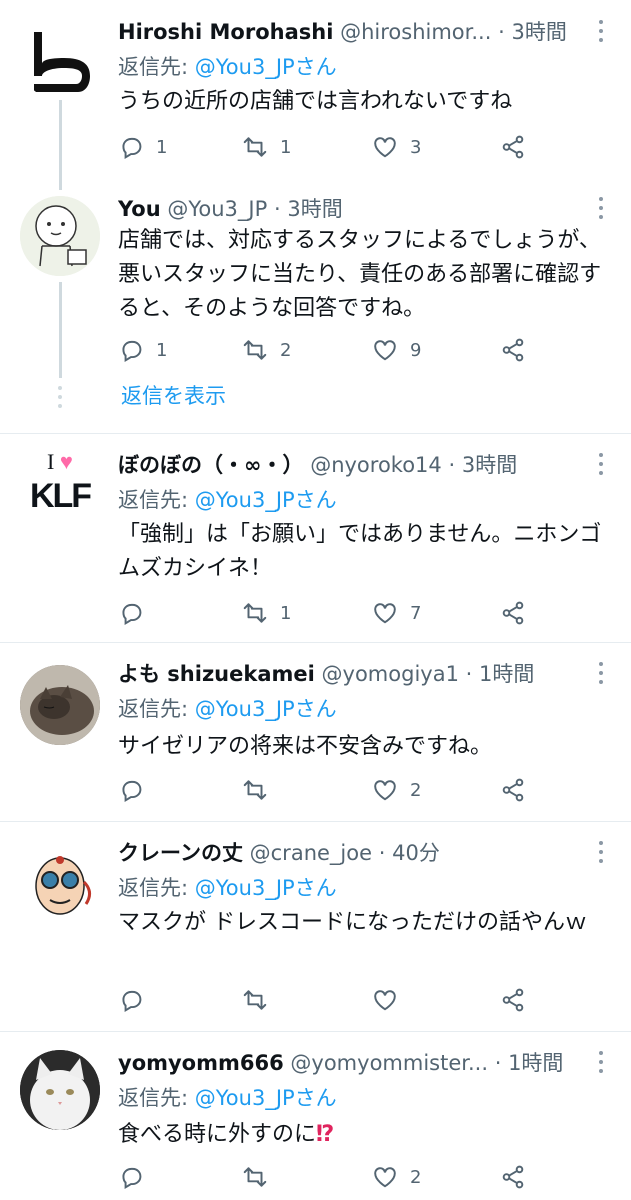  Describe the element at coordinates (201, 1063) in the screenshot. I see `display-name: yomyomm666` at that location.